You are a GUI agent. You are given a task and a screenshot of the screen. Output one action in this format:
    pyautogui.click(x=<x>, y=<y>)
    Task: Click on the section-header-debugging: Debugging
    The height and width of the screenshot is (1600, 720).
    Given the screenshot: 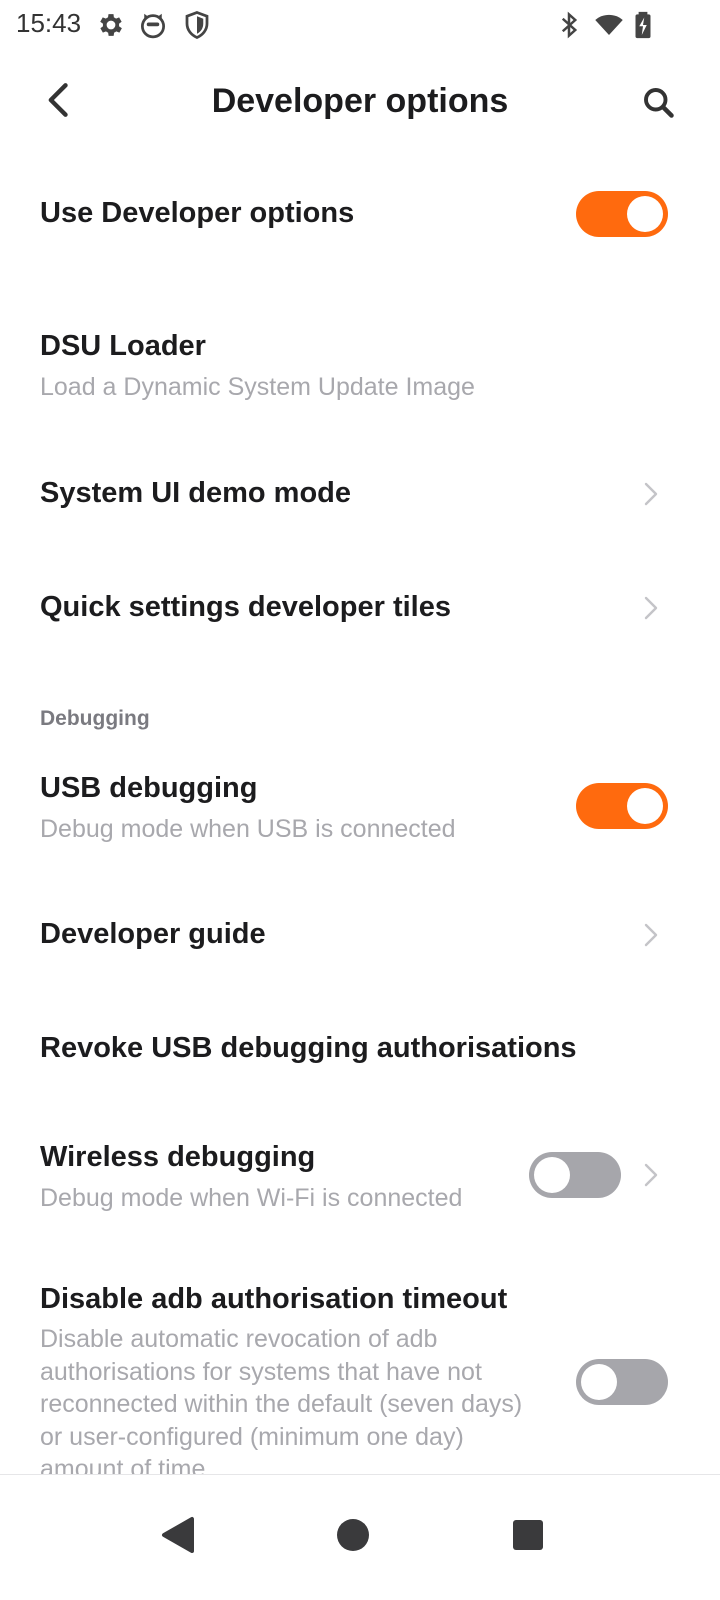 What is the action you would take?
    pyautogui.click(x=95, y=718)
    